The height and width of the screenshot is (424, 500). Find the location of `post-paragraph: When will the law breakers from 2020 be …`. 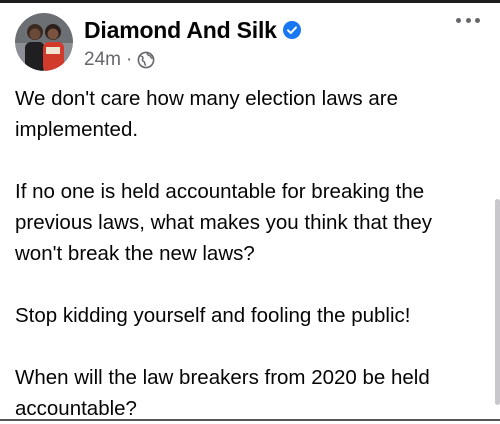

post-paragraph: When will the law breakers from 2020 be … is located at coordinates (222, 393).